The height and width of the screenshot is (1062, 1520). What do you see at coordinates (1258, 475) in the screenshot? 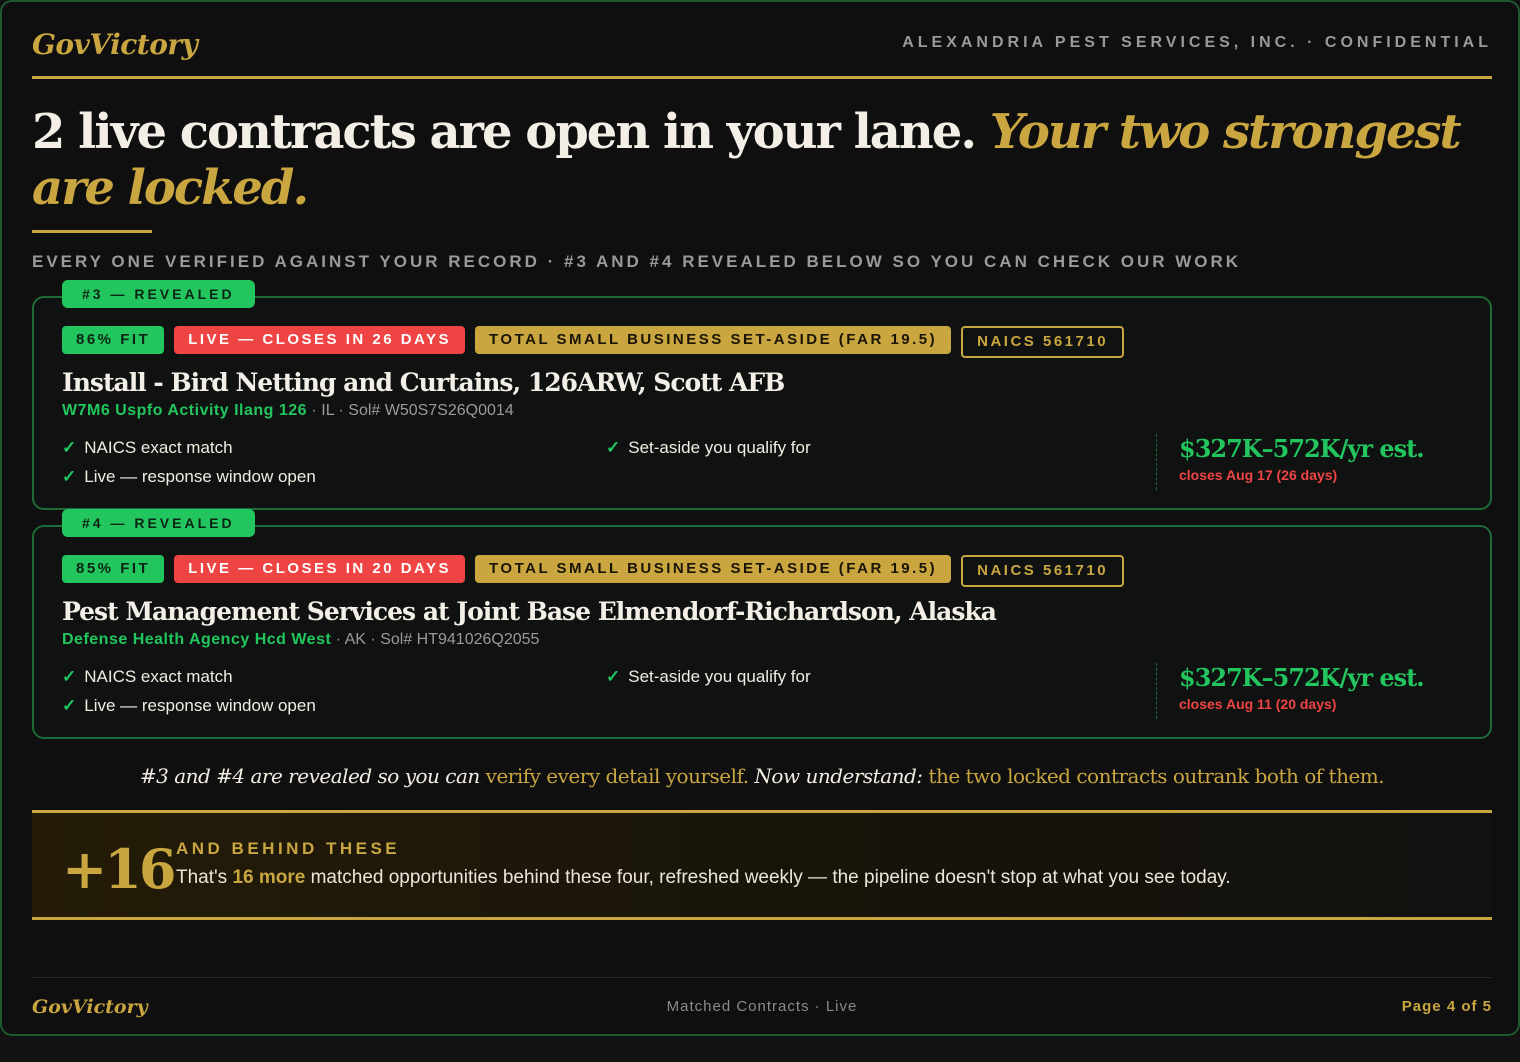
I see `close-date: closes Aug 17 (26 days)` at bounding box center [1258, 475].